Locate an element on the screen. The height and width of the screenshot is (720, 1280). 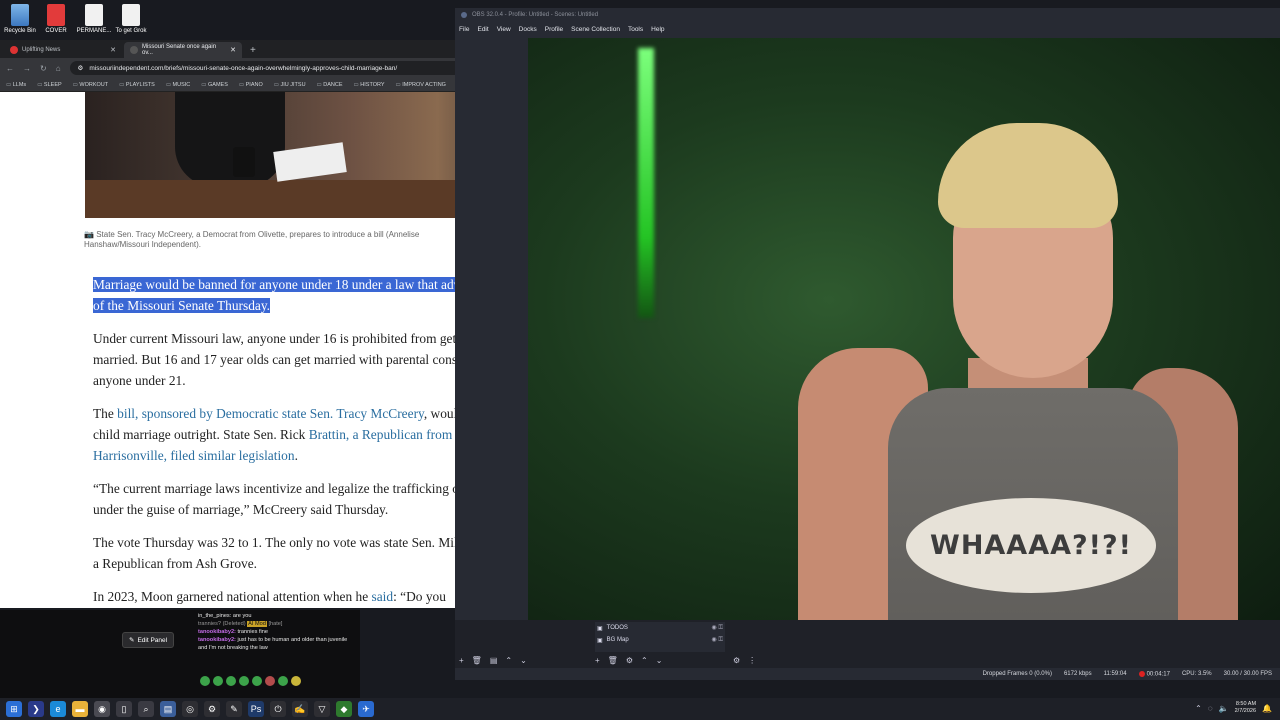
filter-icon: ▤ is located at coordinates (494, 660).